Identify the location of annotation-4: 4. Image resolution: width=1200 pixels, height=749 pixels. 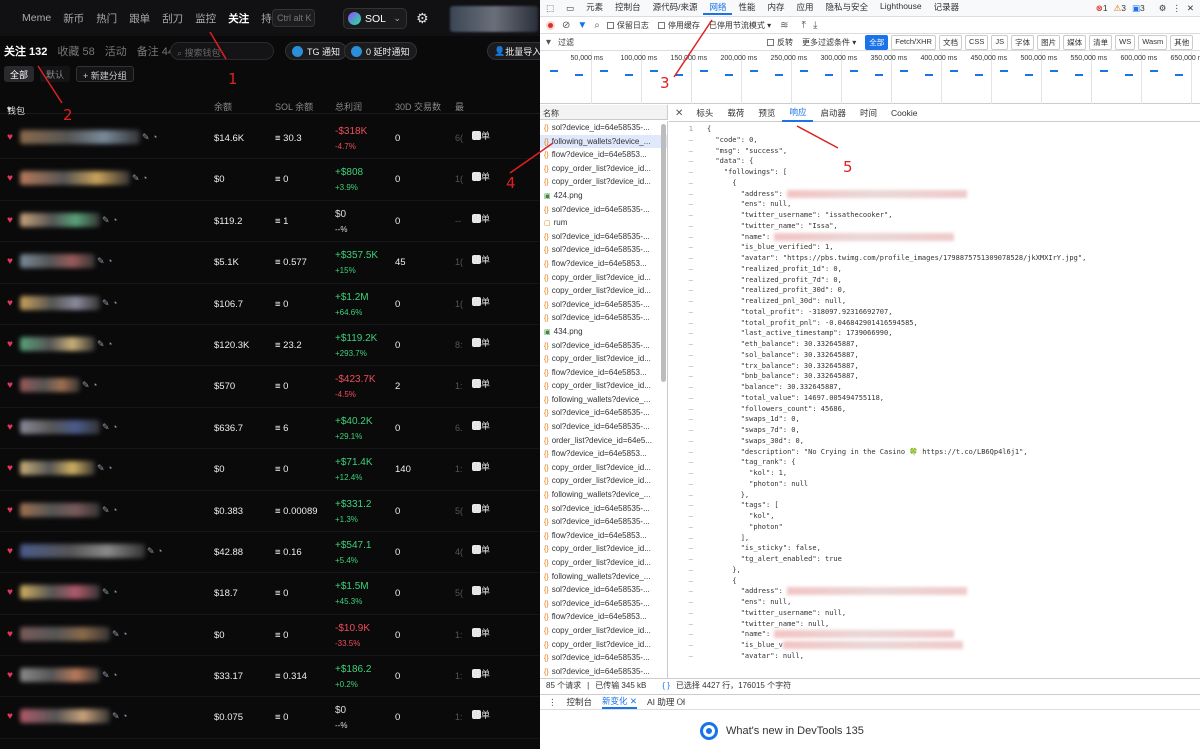
(511, 183).